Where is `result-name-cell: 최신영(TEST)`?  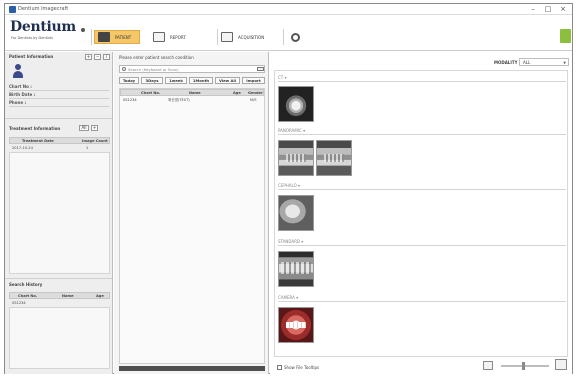 result-name-cell: 최신영(TEST) is located at coordinates (179, 100).